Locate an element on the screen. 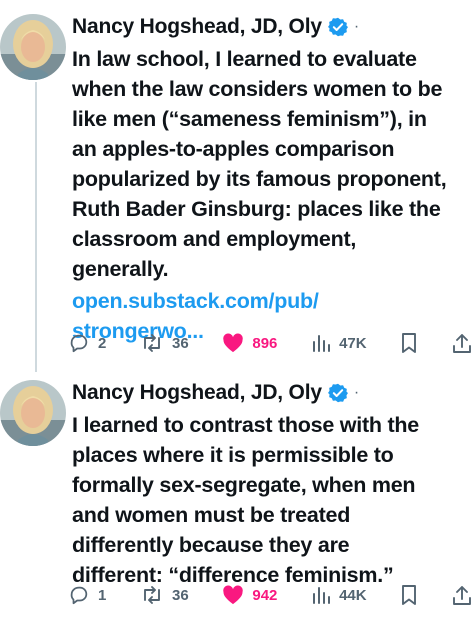 The width and height of the screenshot is (474, 628). reply-count: 1 is located at coordinates (102, 595).